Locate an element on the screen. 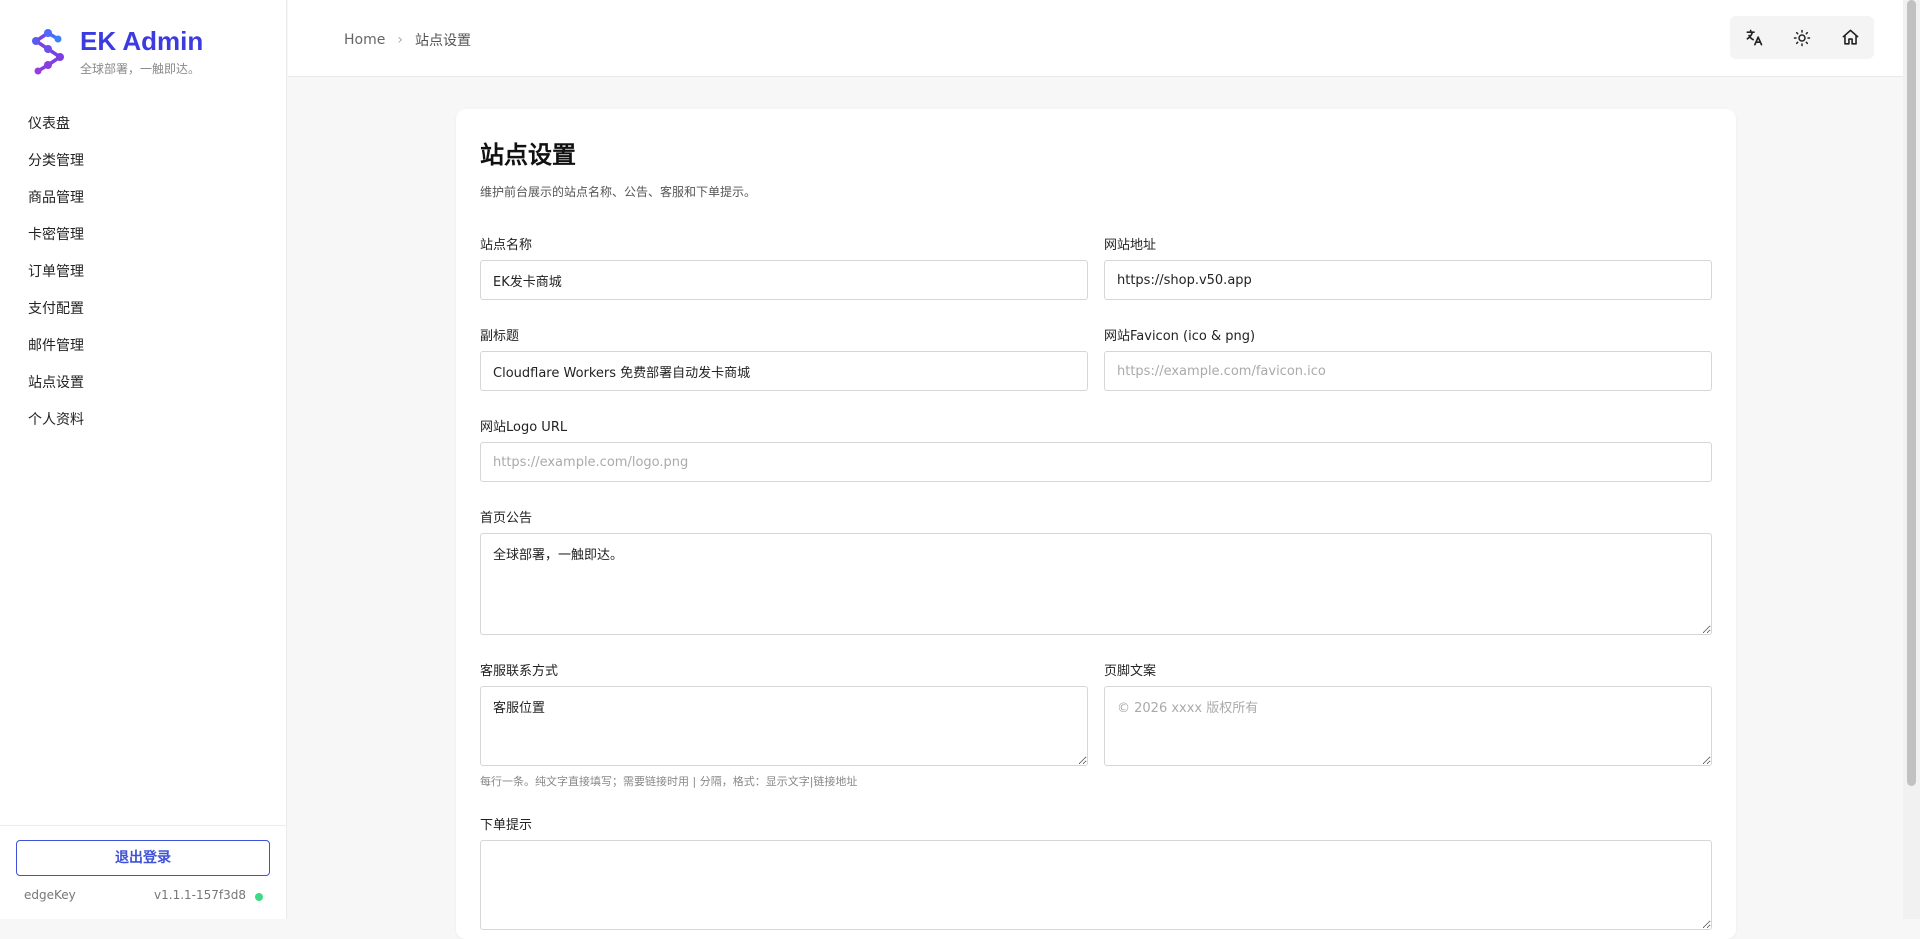 This screenshot has height=939, width=1920. page-description: 维护前台展示的站点名称、公告、客服和下单提示。 is located at coordinates (618, 192).